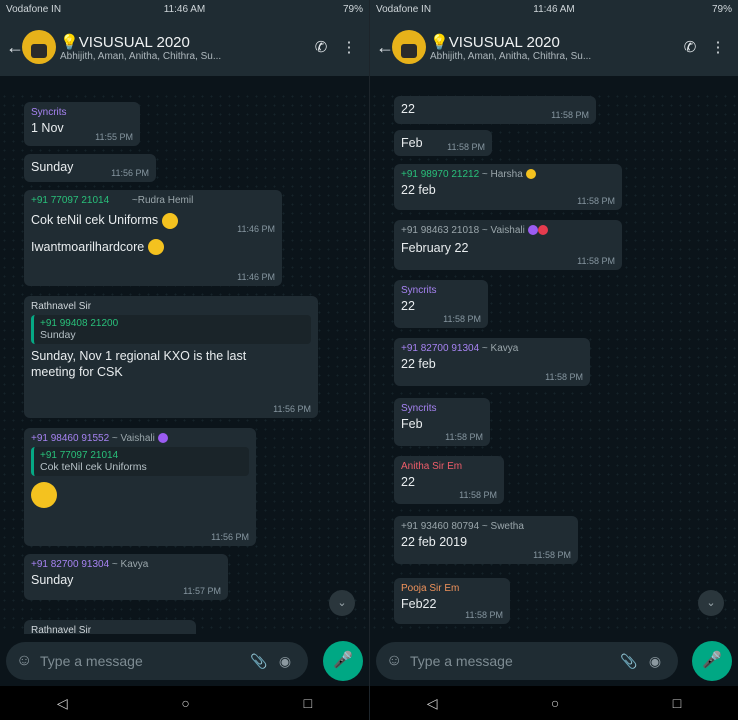 Image resolution: width=738 pixels, height=720 pixels. I want to click on heart-emoji-icon, so click(532, 230).